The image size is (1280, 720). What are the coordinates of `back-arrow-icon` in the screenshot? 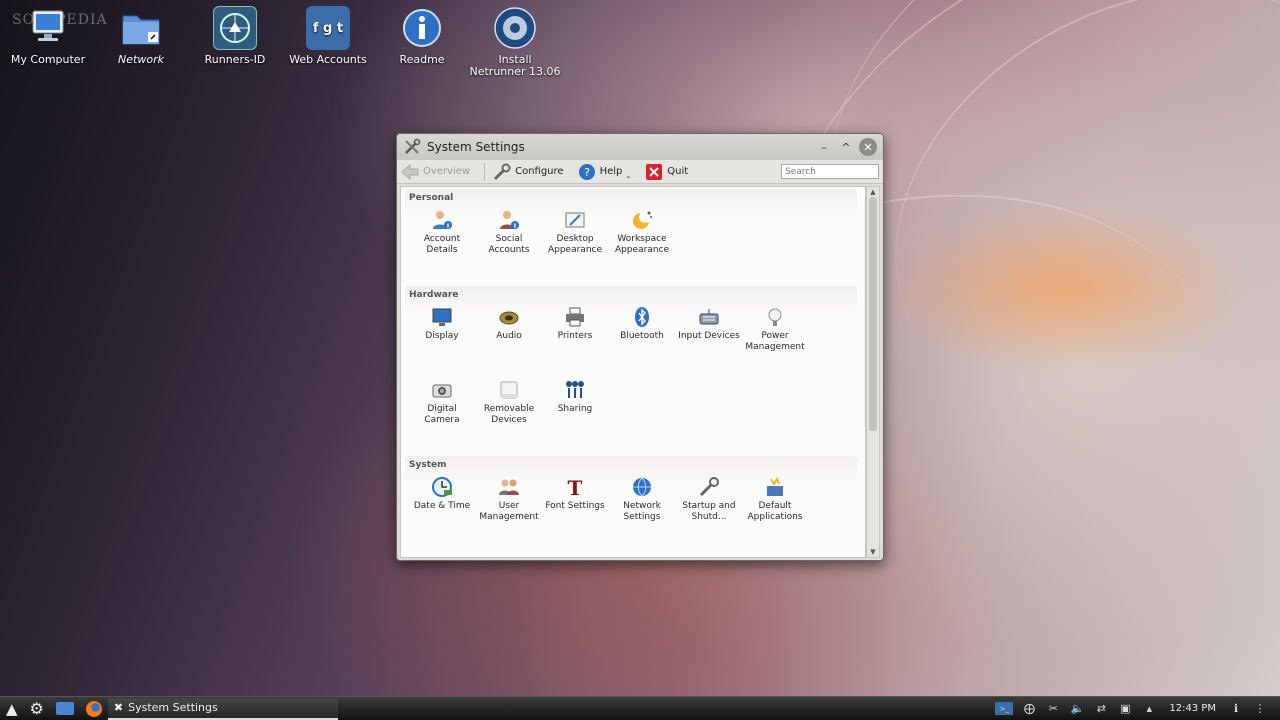 It's located at (410, 172).